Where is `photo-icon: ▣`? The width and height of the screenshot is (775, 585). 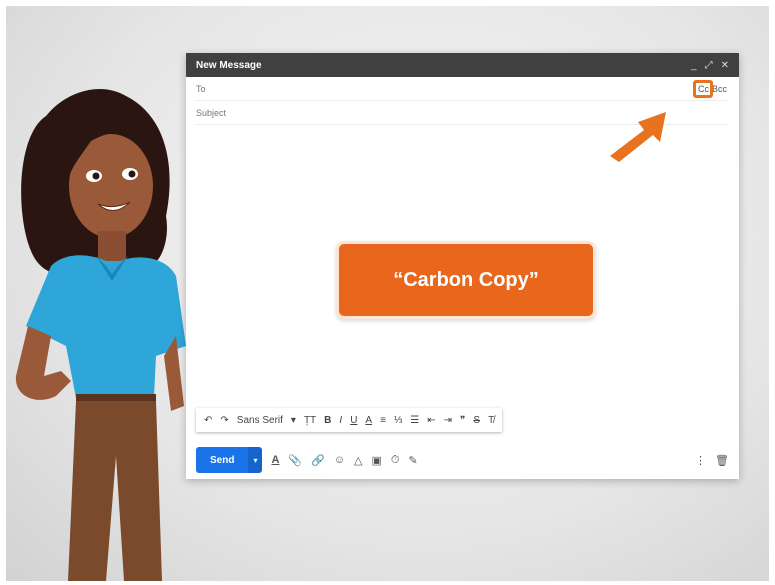 photo-icon: ▣ is located at coordinates (377, 460).